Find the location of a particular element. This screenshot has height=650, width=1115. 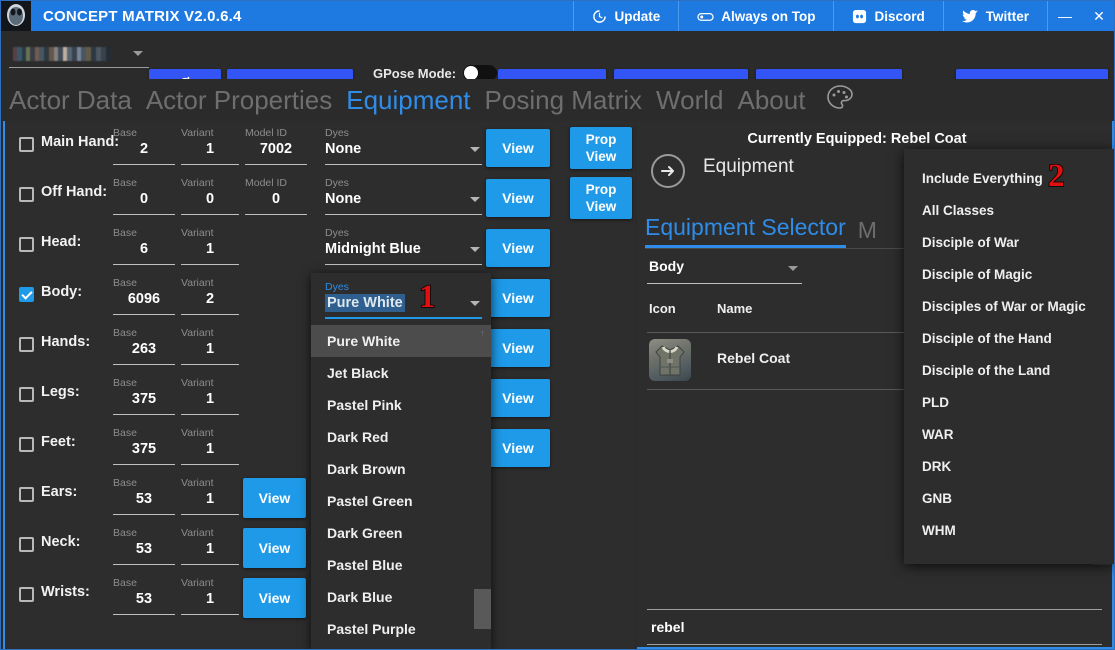

tab-modifiers-partial: M is located at coordinates (867, 232).